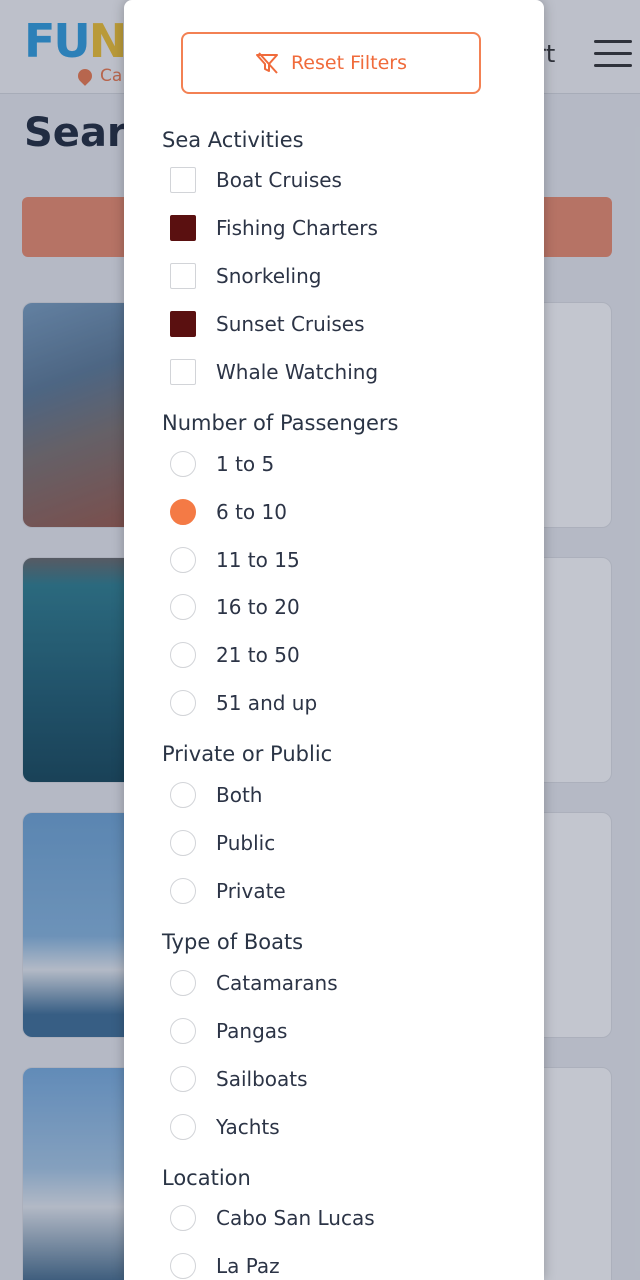 This screenshot has width=640, height=1280. I want to click on option-label: La Paz, so click(248, 1266).